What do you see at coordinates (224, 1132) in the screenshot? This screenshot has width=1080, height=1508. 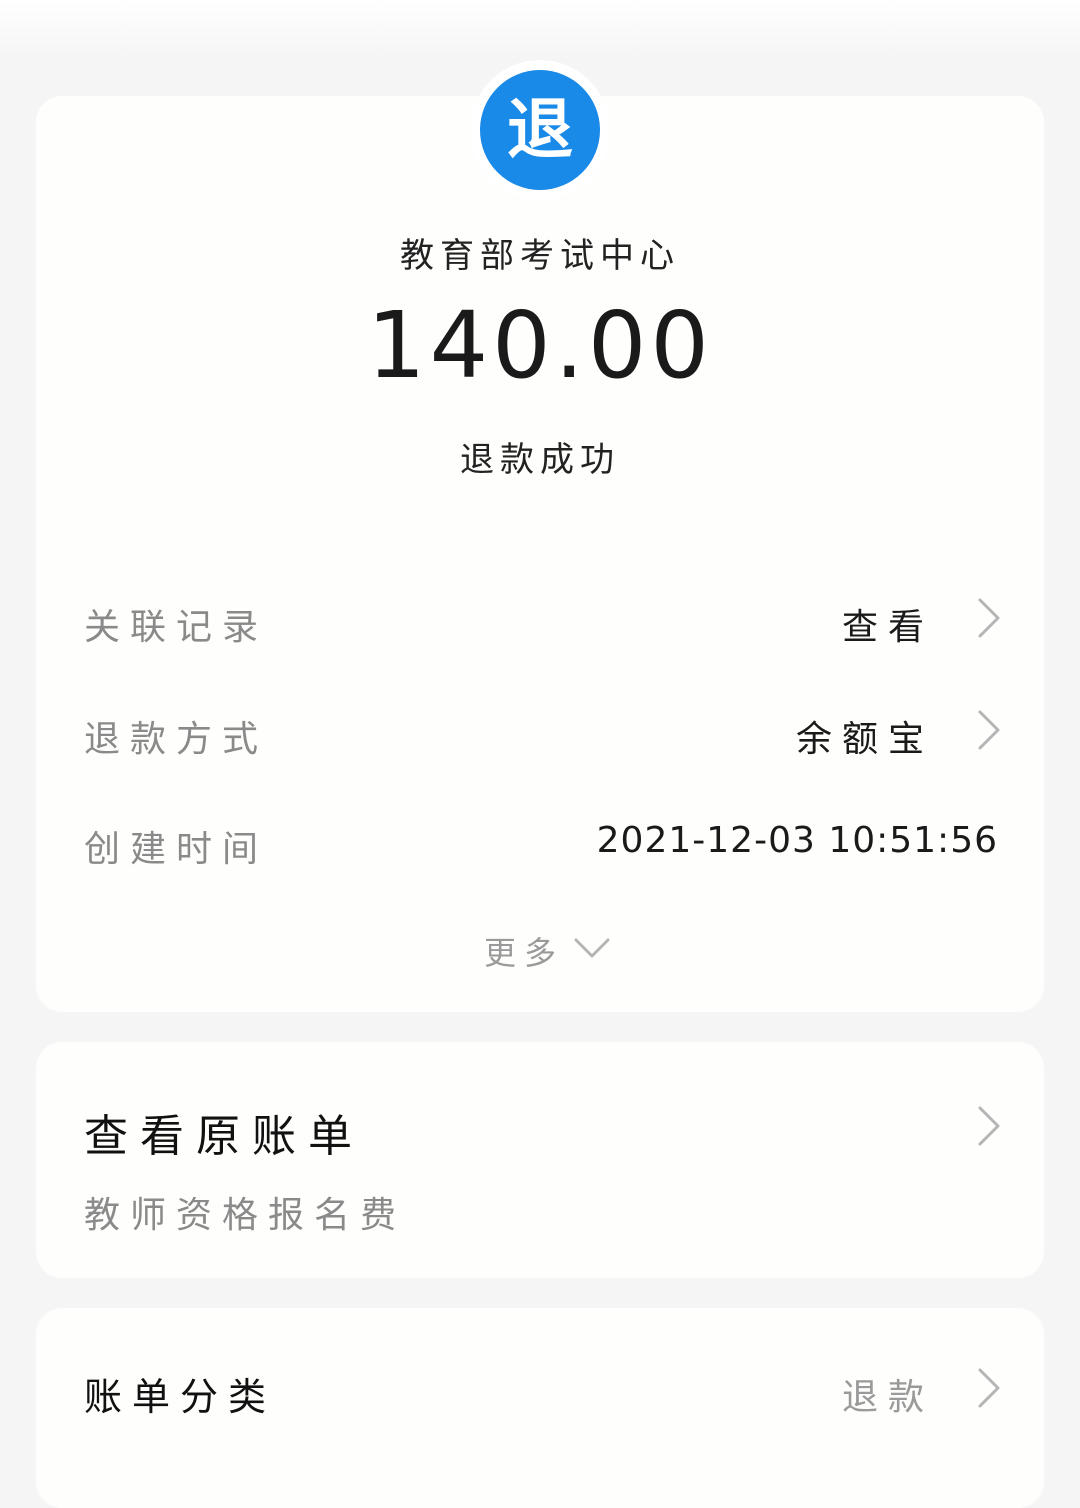 I see `original-bill-title: 查看原账单` at bounding box center [224, 1132].